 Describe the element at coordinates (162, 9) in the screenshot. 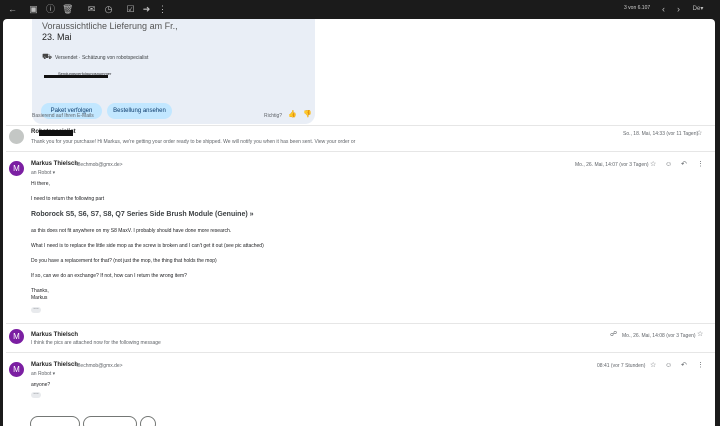

I see `more-icon: ⋮` at that location.